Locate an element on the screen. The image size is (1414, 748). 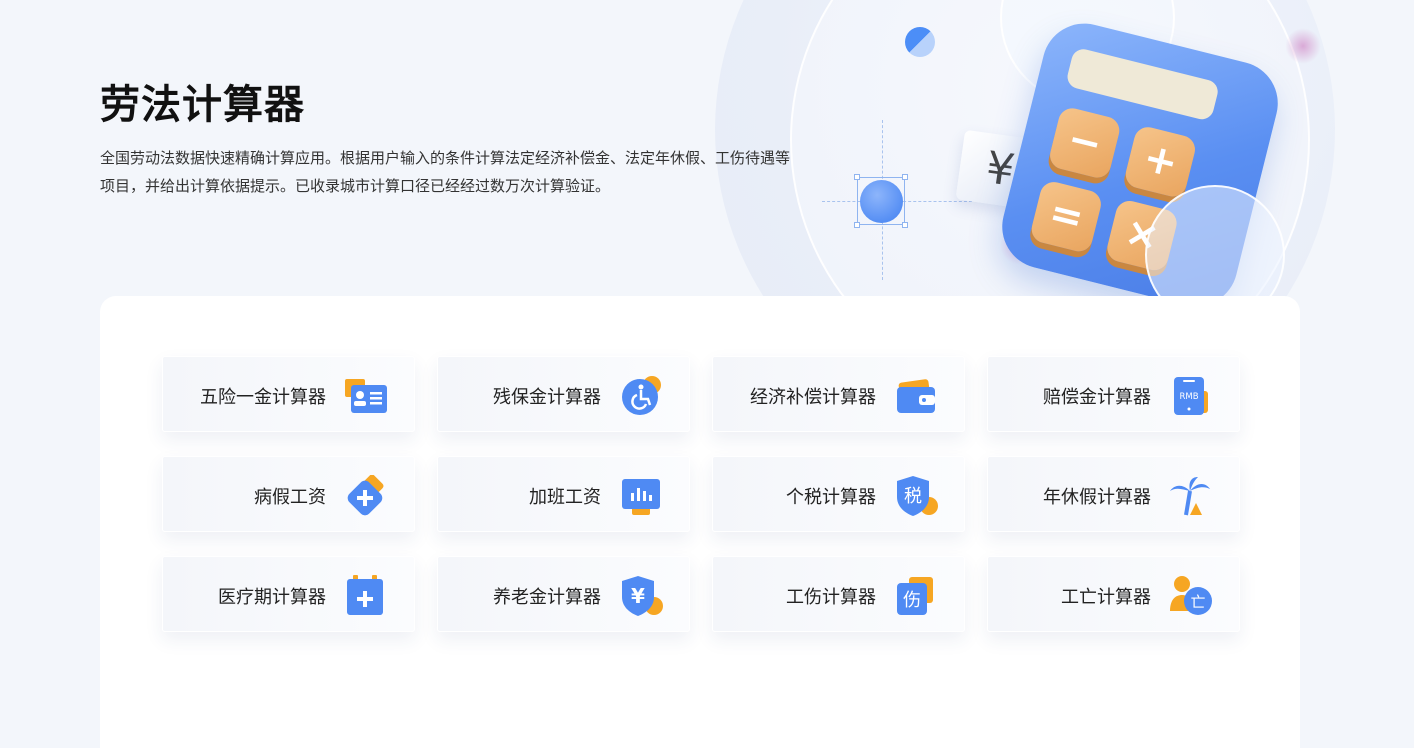
tile-label: 五险一金计算器 is located at coordinates (263, 397).